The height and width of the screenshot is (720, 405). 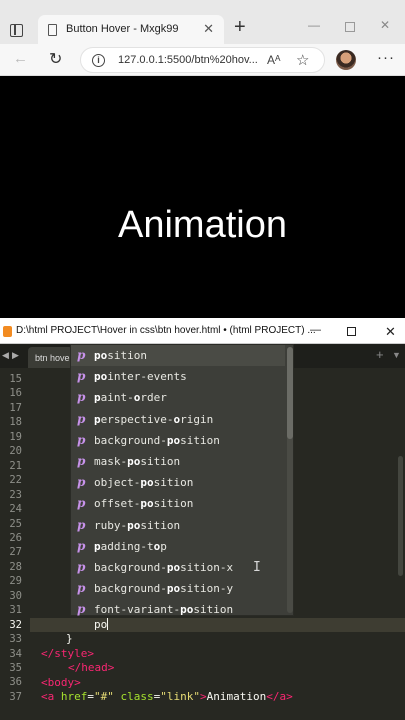 What do you see at coordinates (178, 355) in the screenshot?
I see `autocomplete-item: p position` at bounding box center [178, 355].